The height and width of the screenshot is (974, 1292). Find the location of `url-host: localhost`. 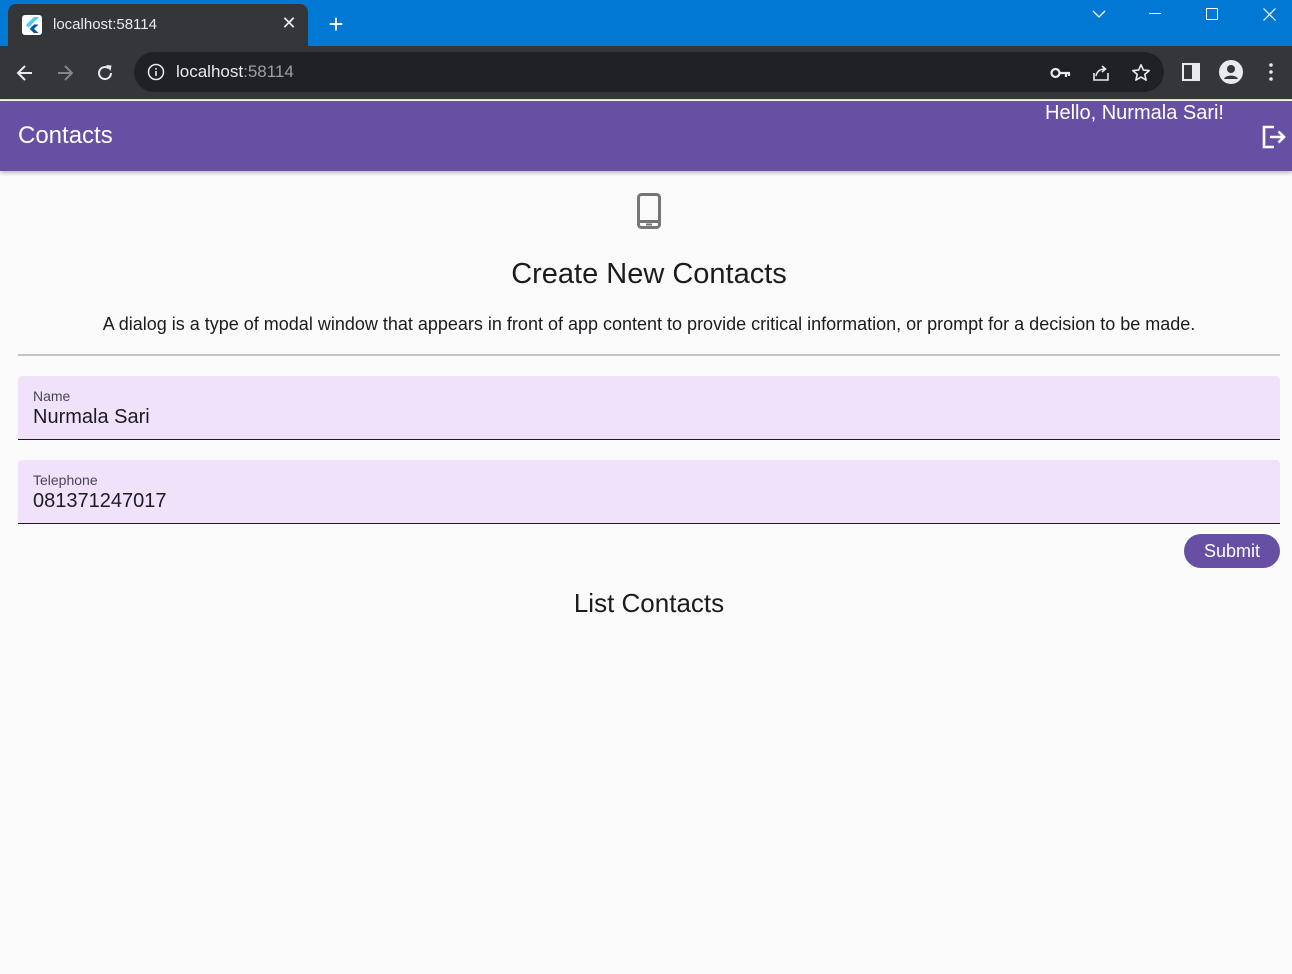

url-host: localhost is located at coordinates (210, 71).